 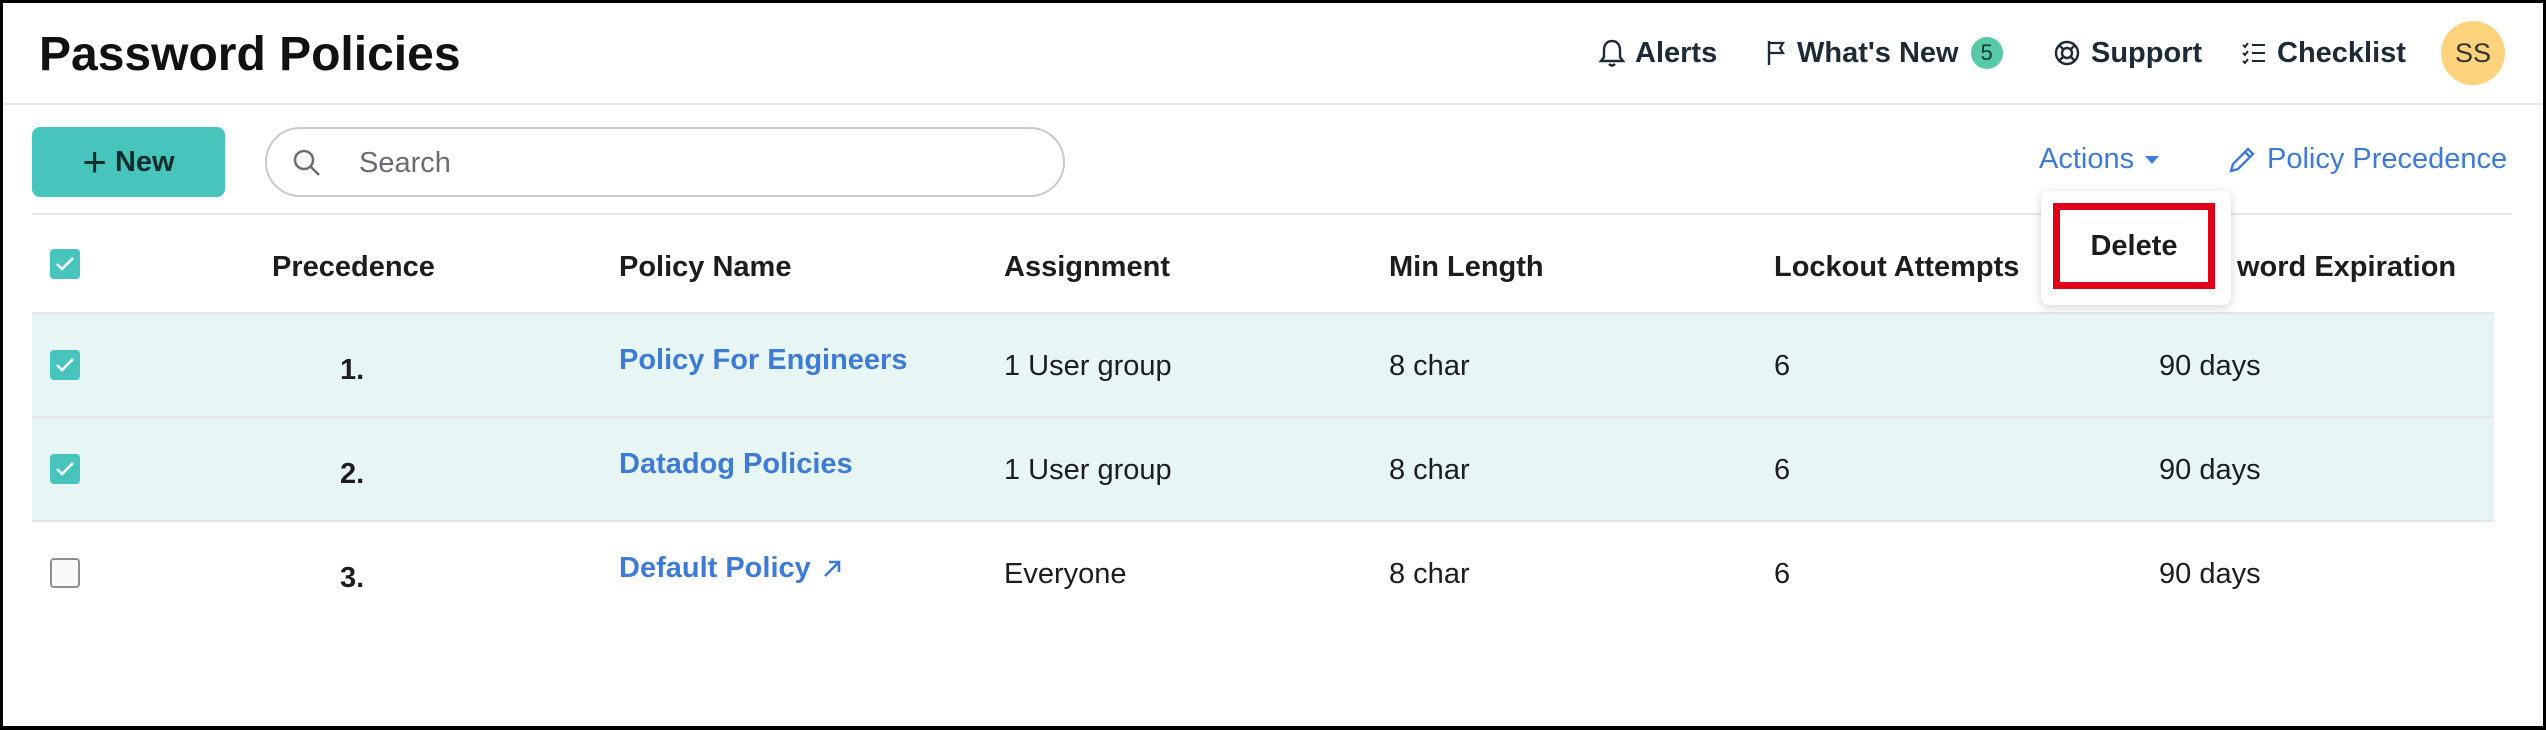 What do you see at coordinates (832, 568) in the screenshot?
I see `external-link-icon` at bounding box center [832, 568].